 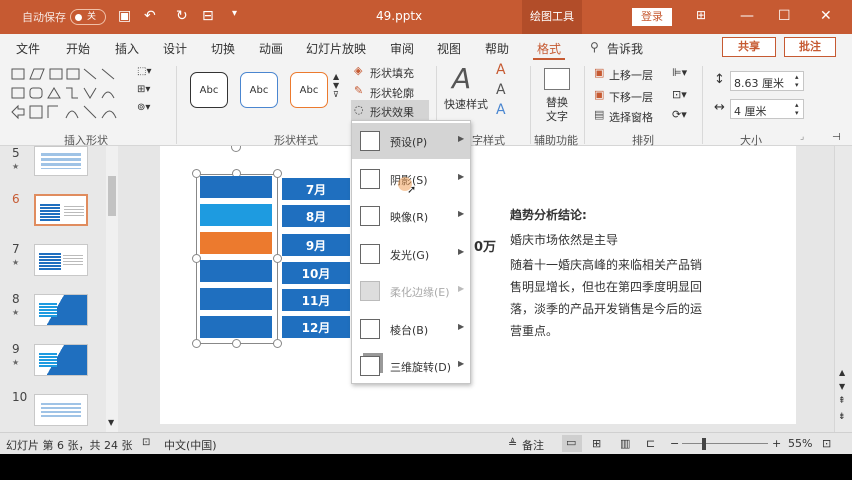 What do you see at coordinates (112, 289) in the screenshot?
I see `thumb-scrollbar: ▼` at bounding box center [112, 289].